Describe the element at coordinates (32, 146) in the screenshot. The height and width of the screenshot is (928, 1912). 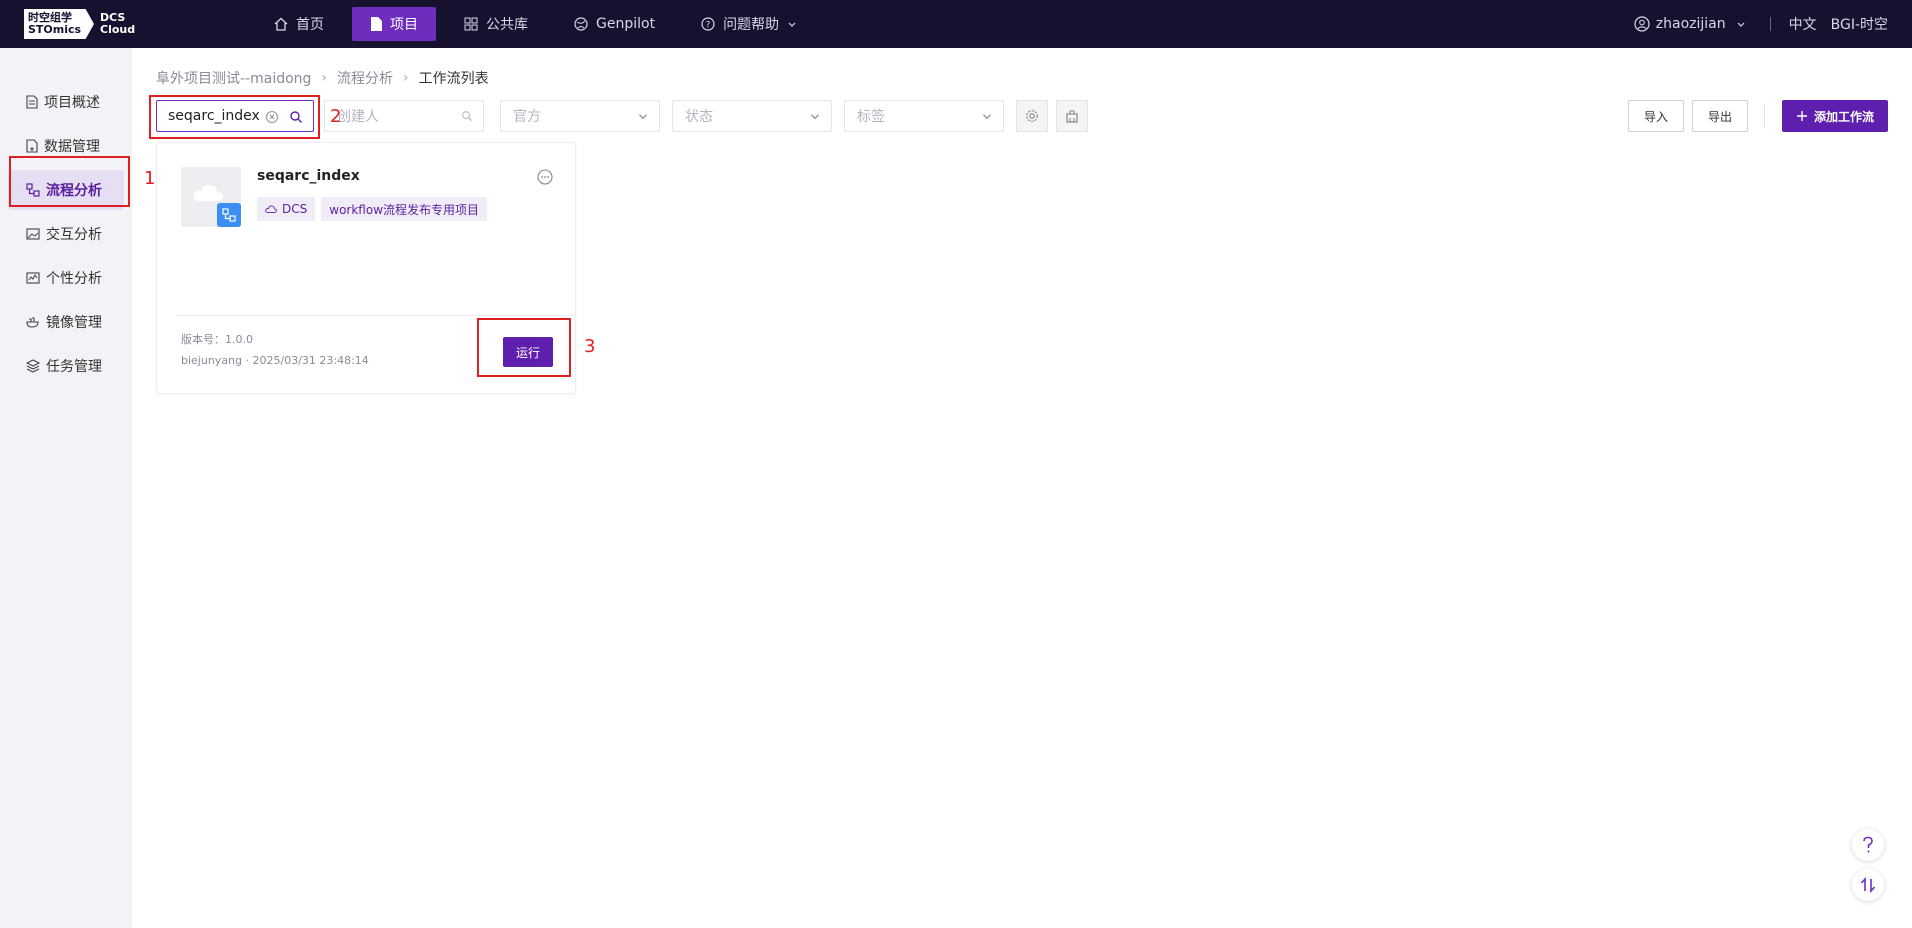
I see `data-file-icon` at that location.